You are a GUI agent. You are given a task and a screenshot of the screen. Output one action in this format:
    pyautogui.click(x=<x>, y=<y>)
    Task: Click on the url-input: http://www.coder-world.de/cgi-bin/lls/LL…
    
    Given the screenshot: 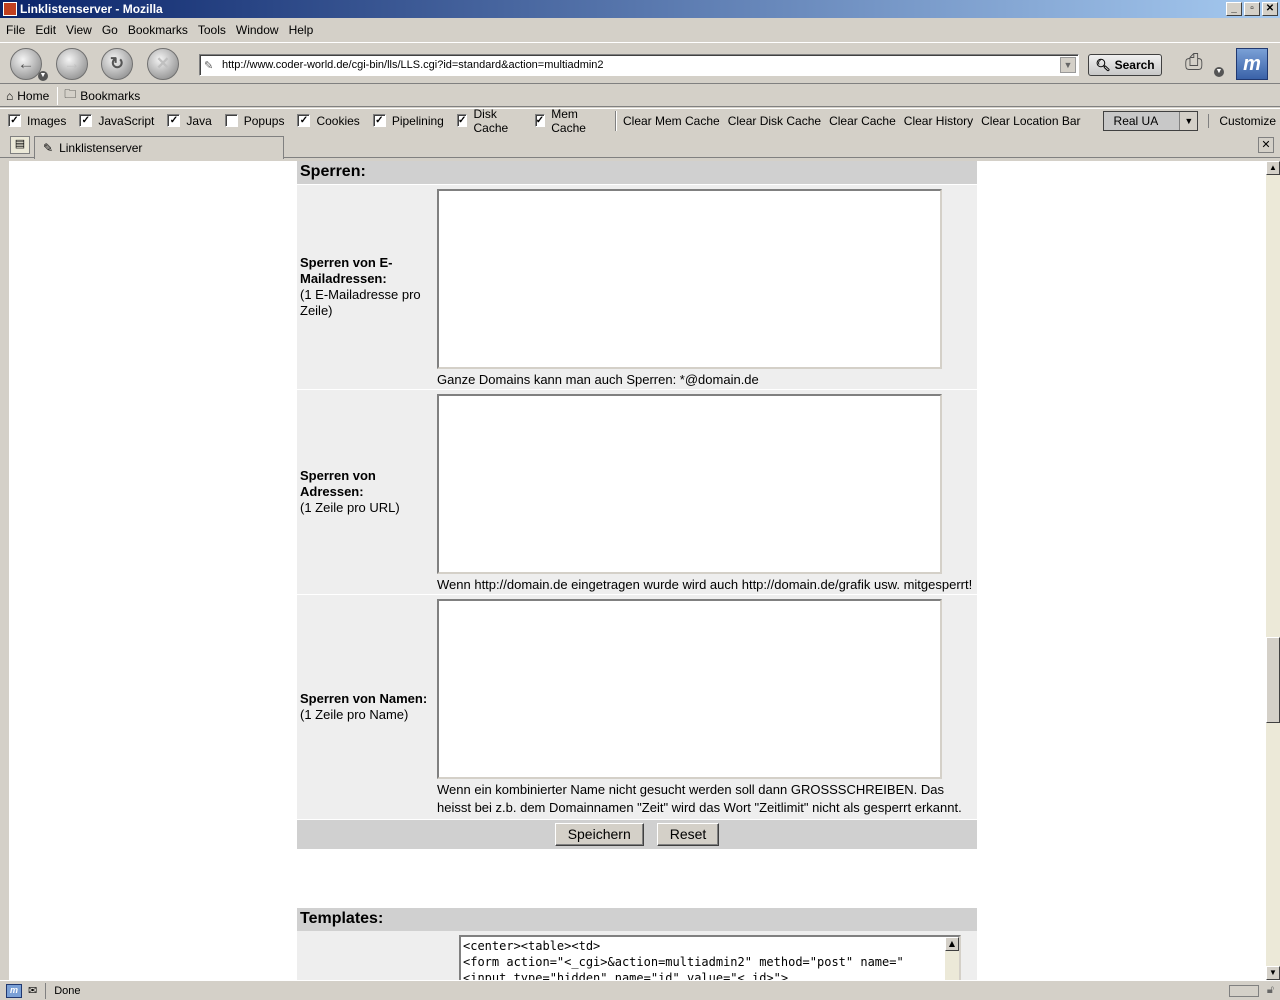 What is the action you would take?
    pyautogui.click(x=639, y=65)
    